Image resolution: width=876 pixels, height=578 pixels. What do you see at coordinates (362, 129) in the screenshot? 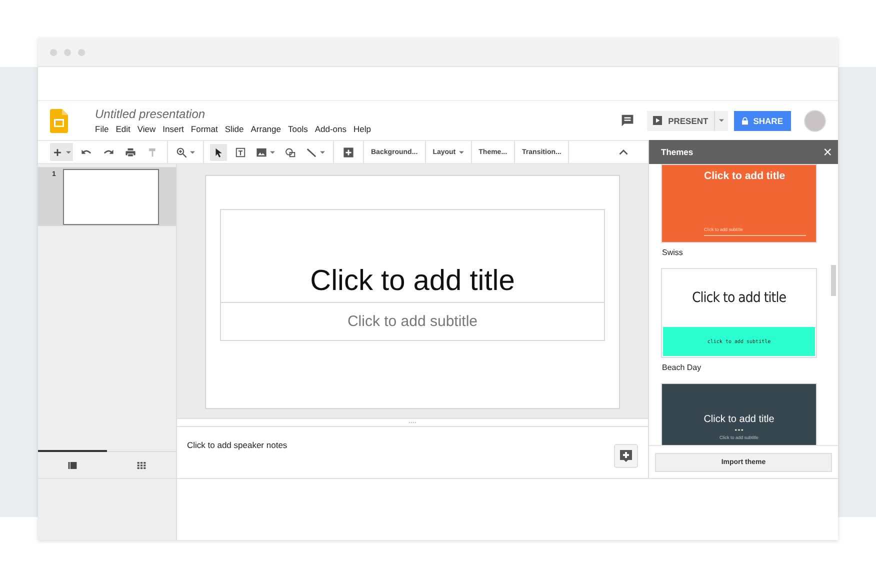
I see `menu-item: Help` at bounding box center [362, 129].